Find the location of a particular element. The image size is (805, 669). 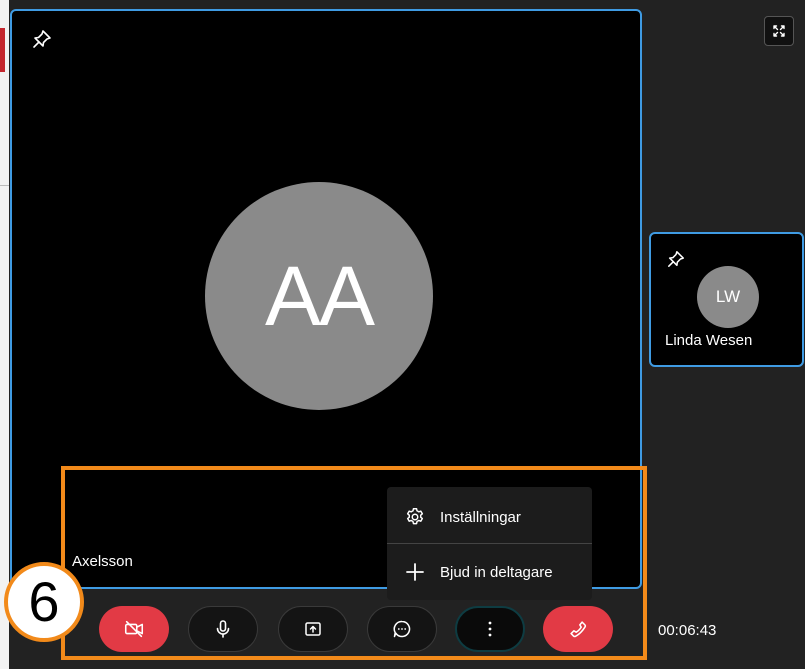

side-participant-avatar: LW is located at coordinates (728, 297).